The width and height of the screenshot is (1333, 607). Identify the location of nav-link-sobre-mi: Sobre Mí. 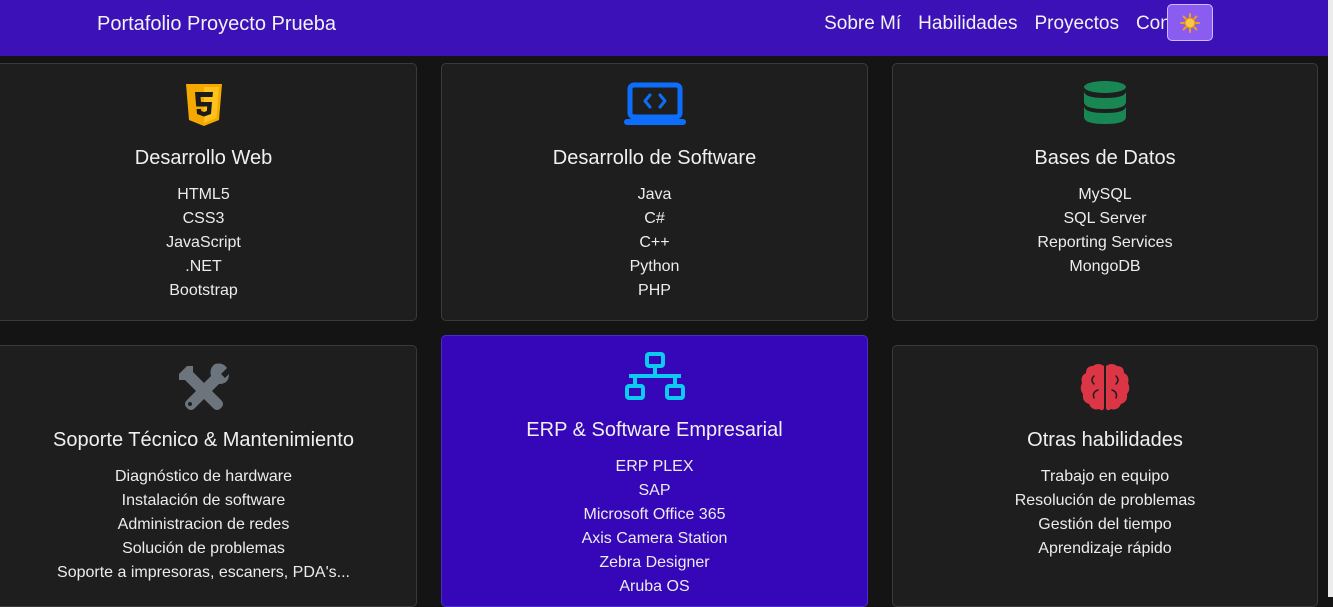
(862, 24).